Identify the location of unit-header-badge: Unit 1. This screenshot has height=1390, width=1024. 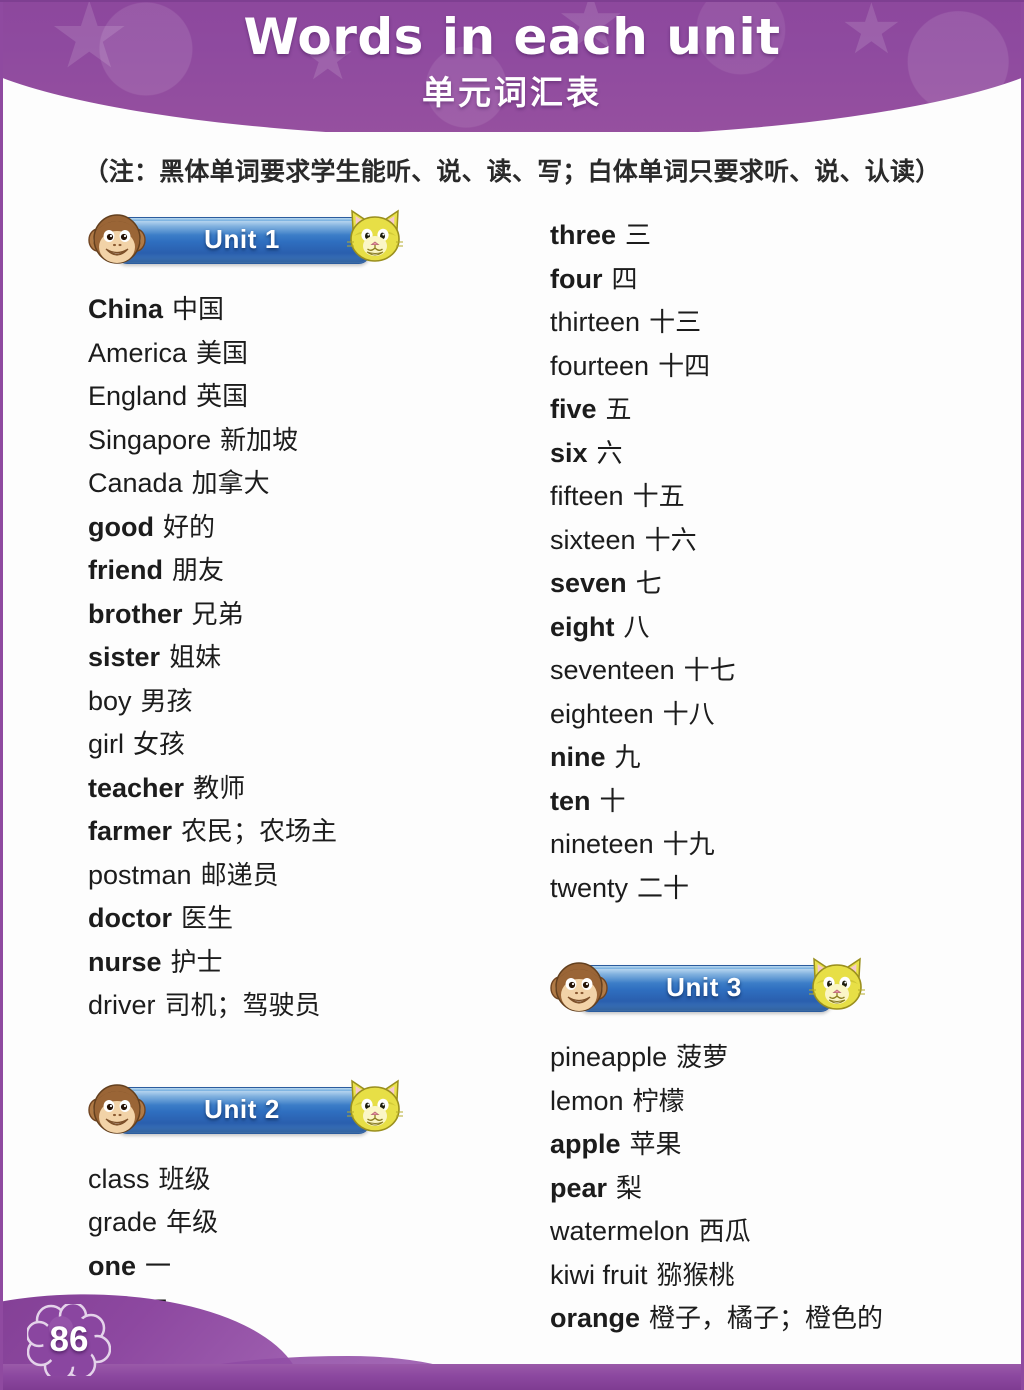
(244, 237).